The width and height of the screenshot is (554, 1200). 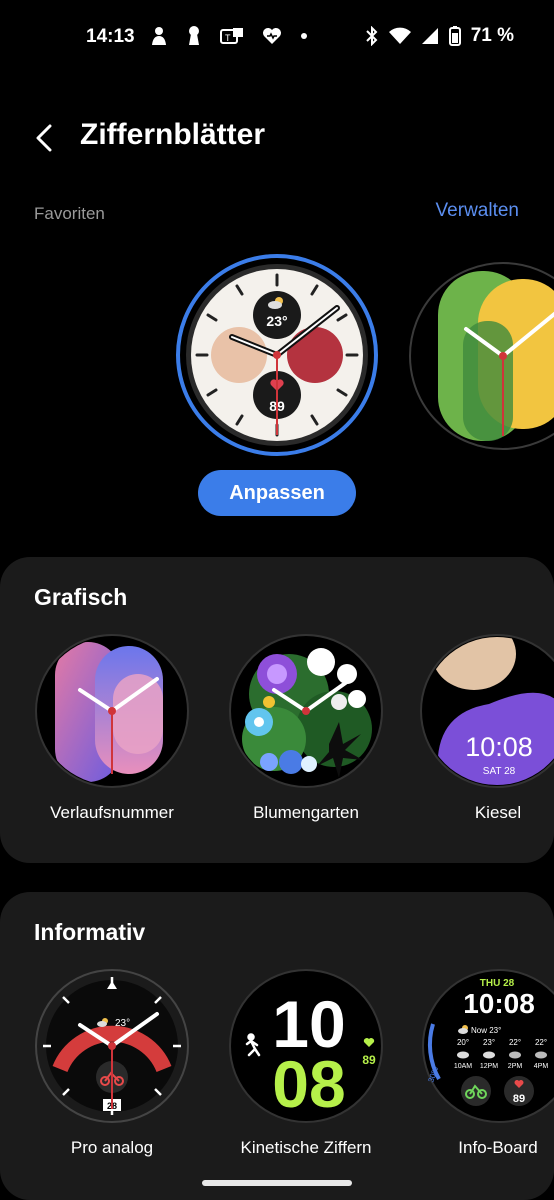 I want to click on person-icon, so click(x=159, y=36).